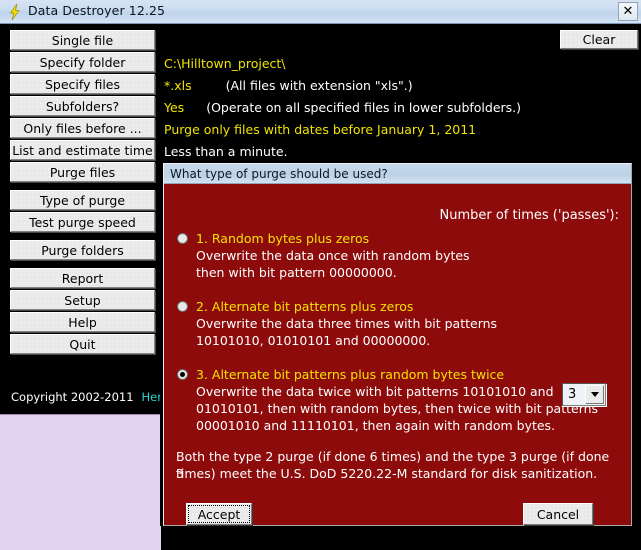  I want to click on purge-option-2-line-2: 10101010, 01010101 and 00000000., so click(313, 340).